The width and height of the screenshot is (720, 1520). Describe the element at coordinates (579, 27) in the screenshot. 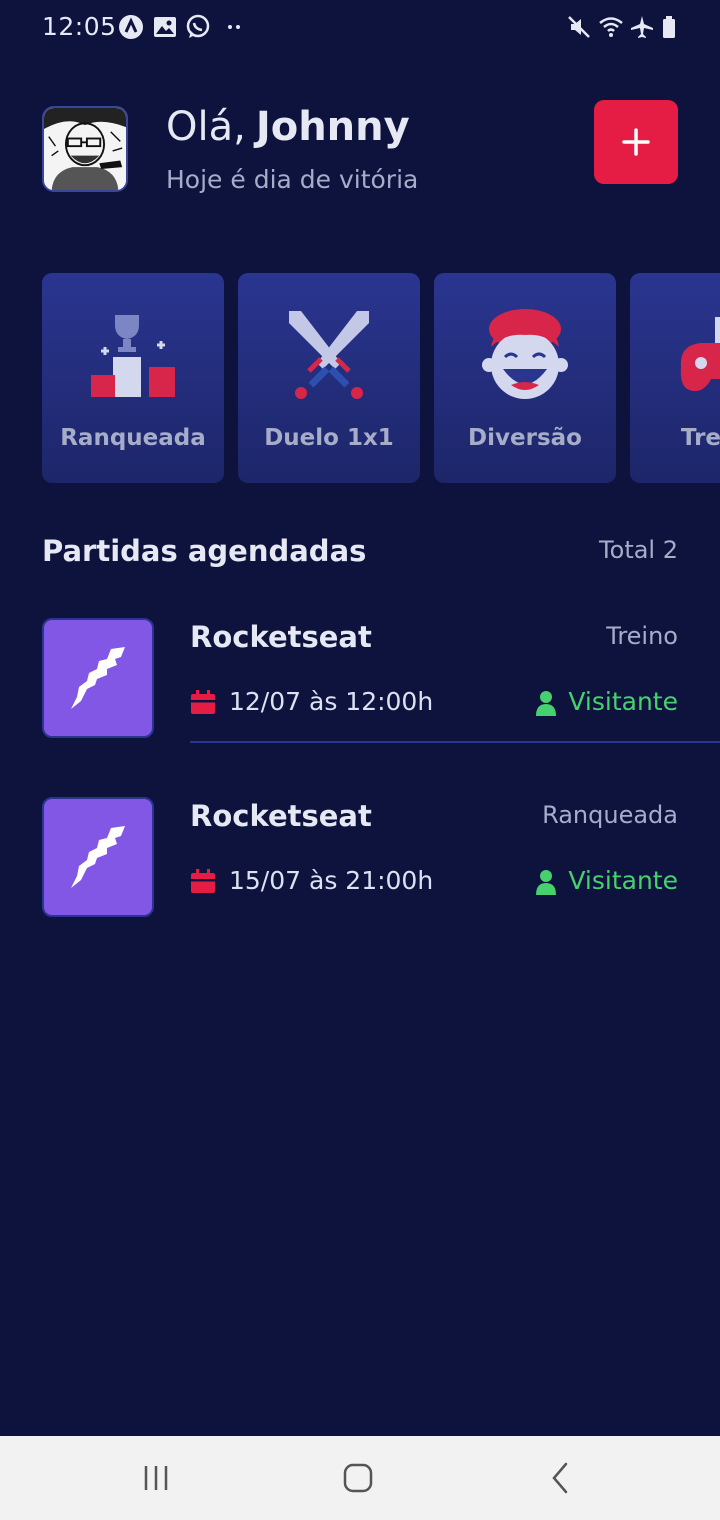

I see `mute-icon` at that location.